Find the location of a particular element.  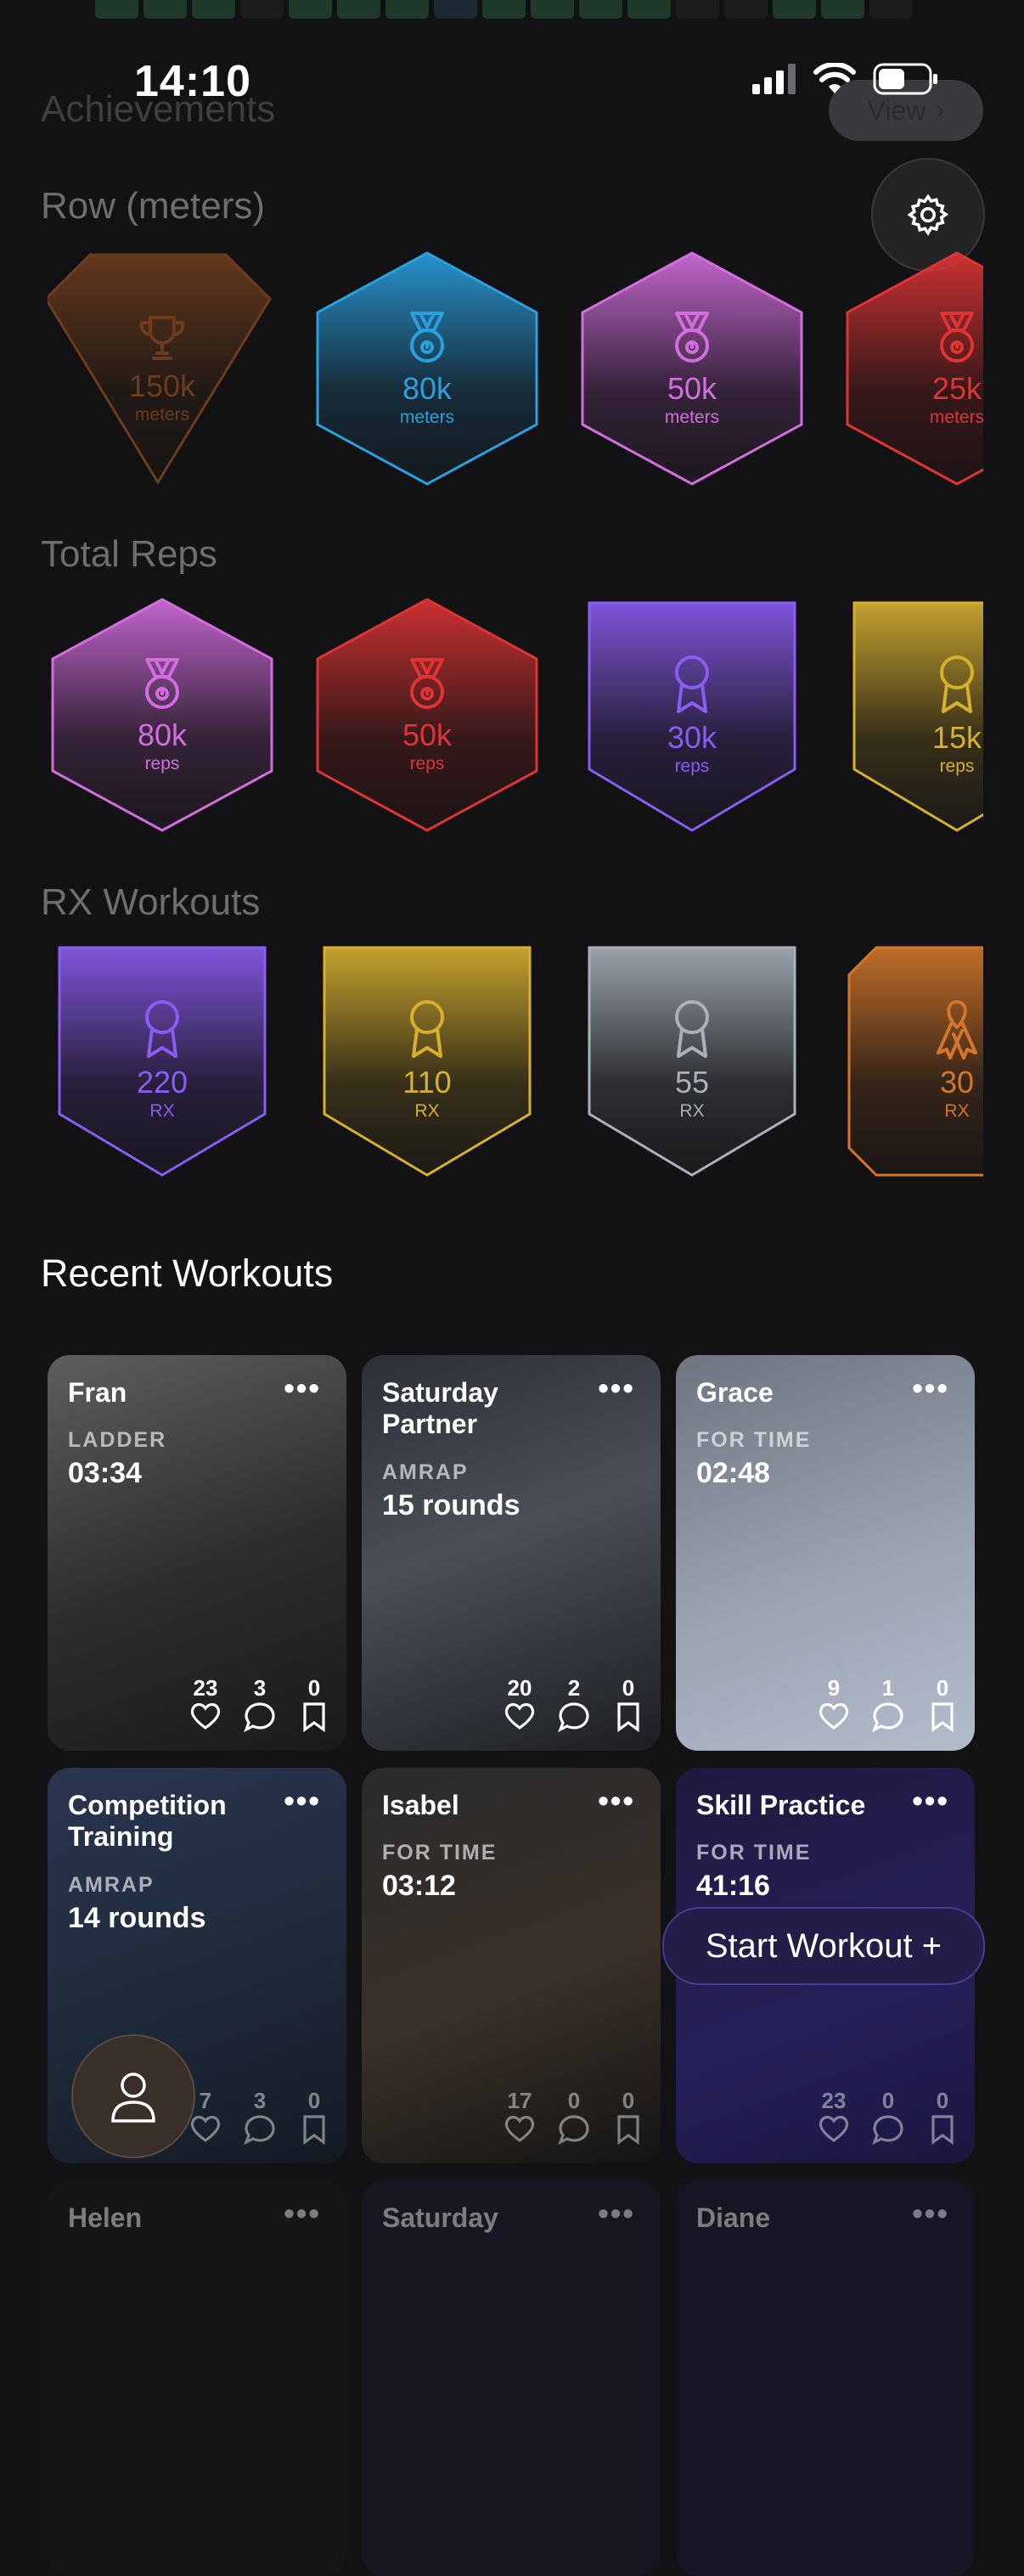

workout-stats: 20 2 0 is located at coordinates (574, 1703).